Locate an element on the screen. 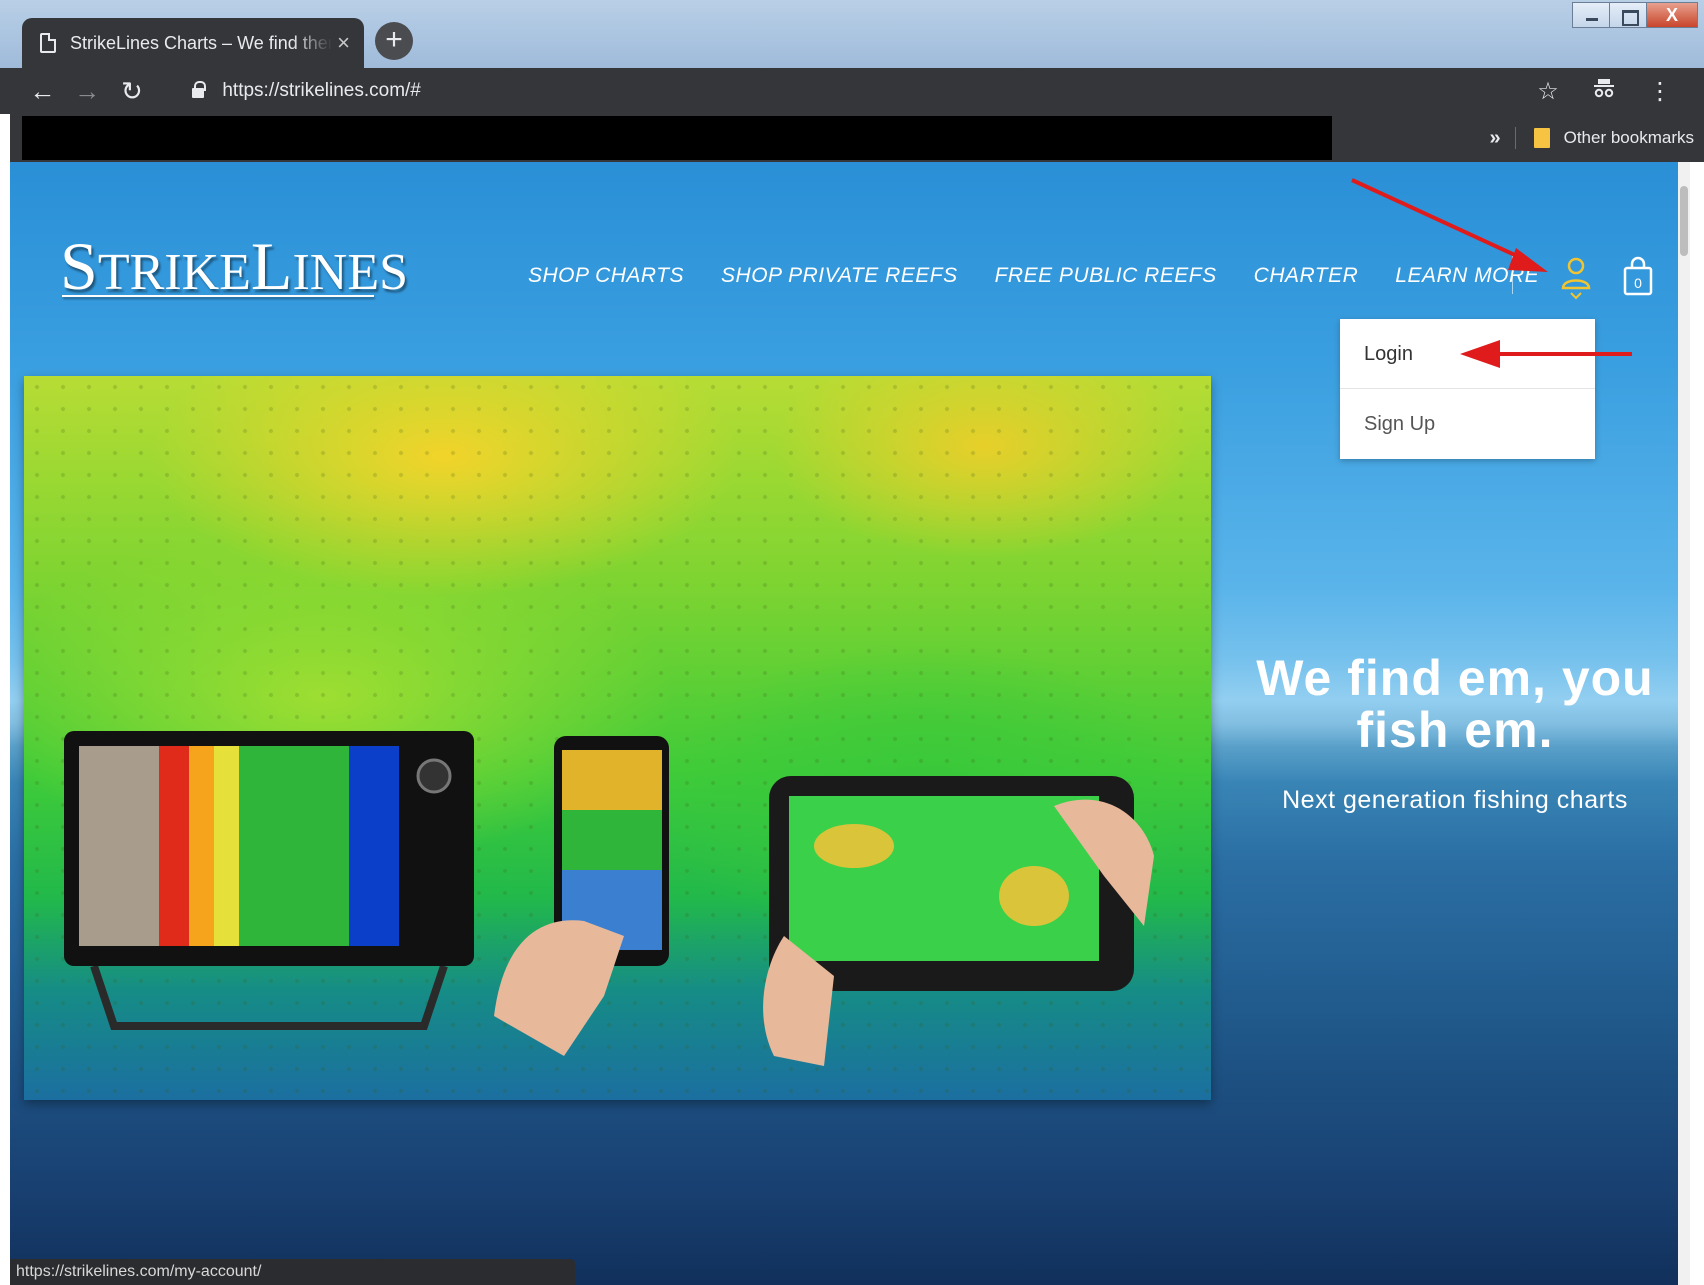 The image size is (1704, 1285). hero-title-line-2: fish em. is located at coordinates (1455, 730).